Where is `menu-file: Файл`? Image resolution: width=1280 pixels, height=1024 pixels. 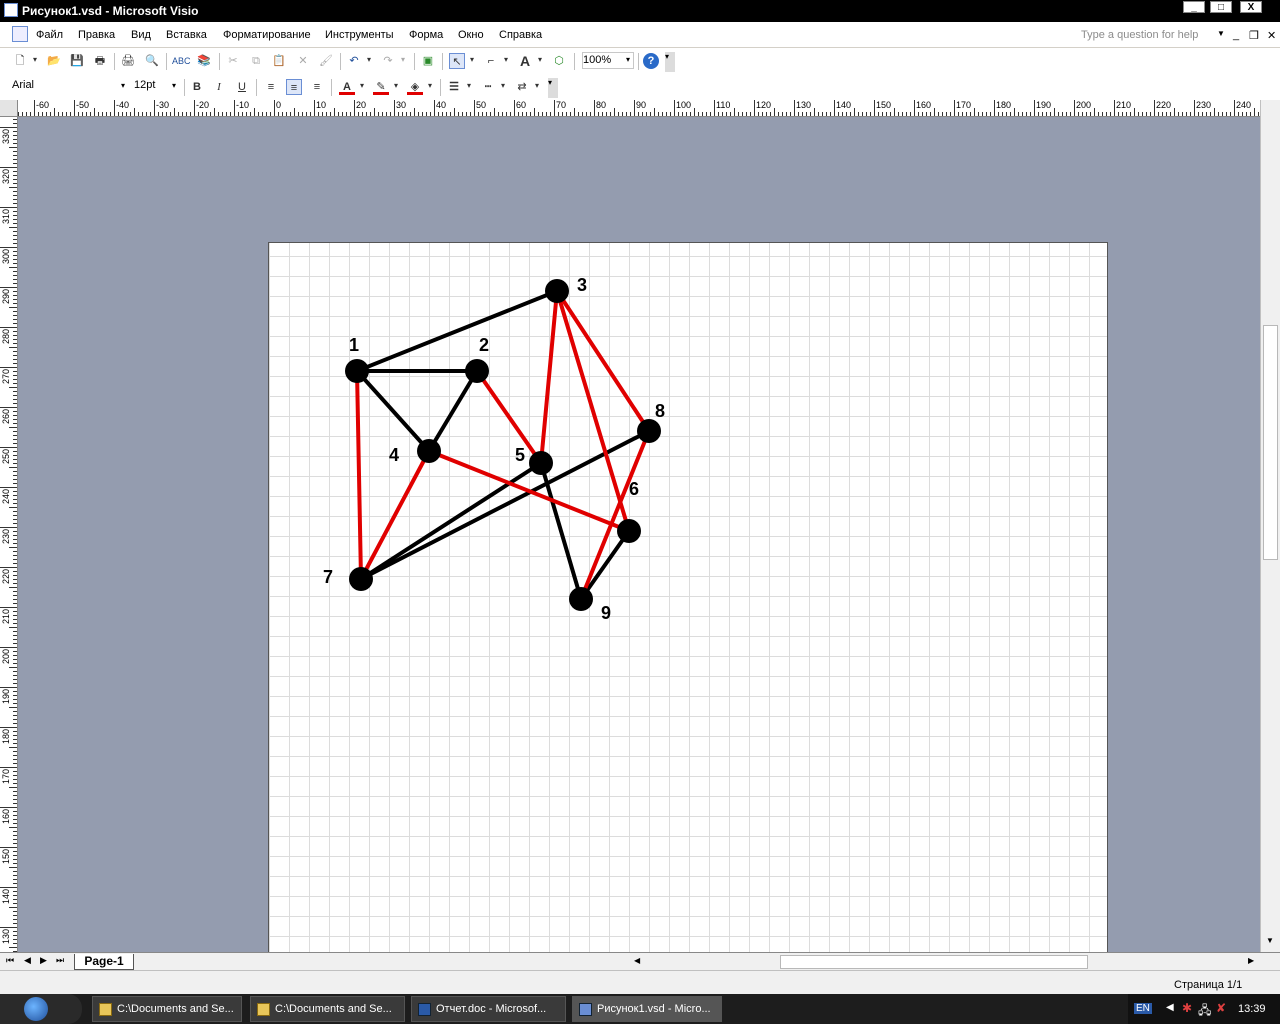 menu-file: Файл is located at coordinates (49, 35).